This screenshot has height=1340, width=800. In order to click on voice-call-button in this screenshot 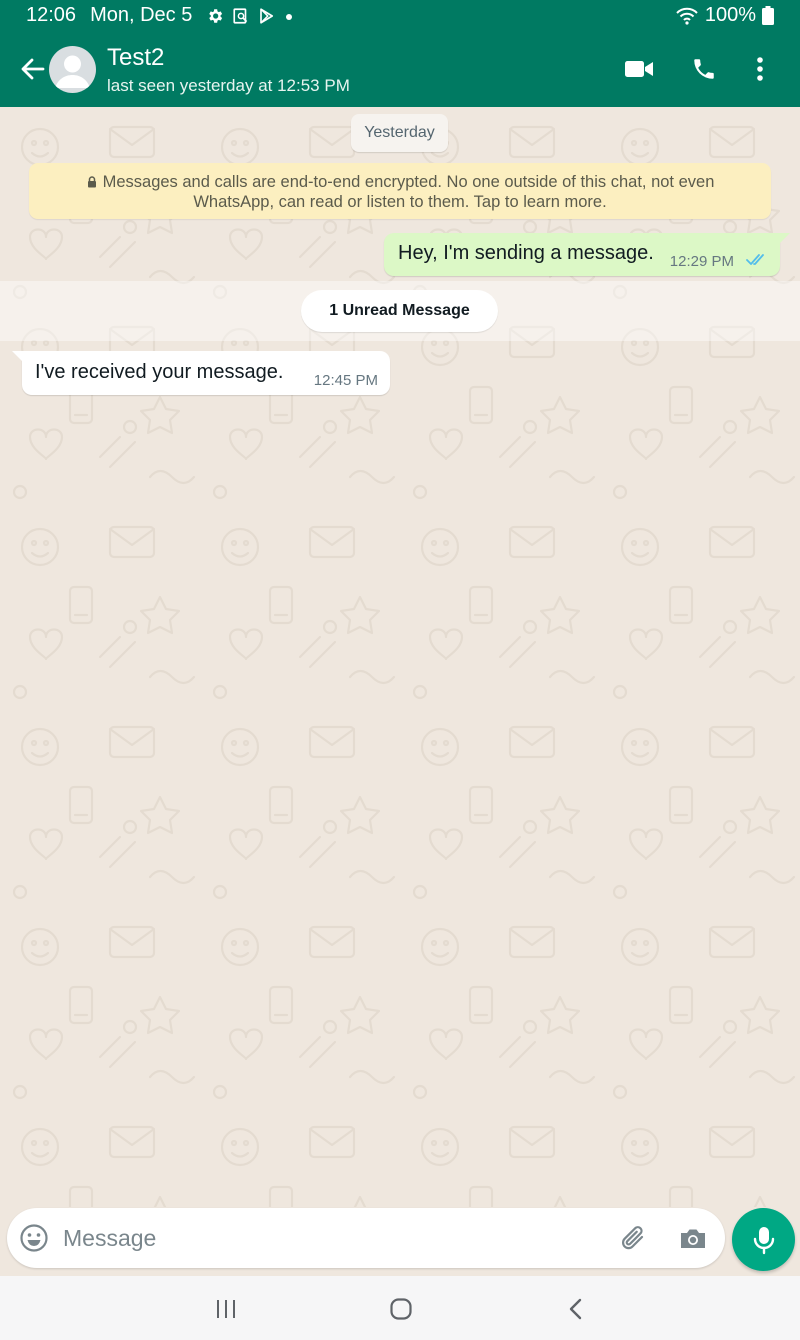, I will do `click(704, 69)`.